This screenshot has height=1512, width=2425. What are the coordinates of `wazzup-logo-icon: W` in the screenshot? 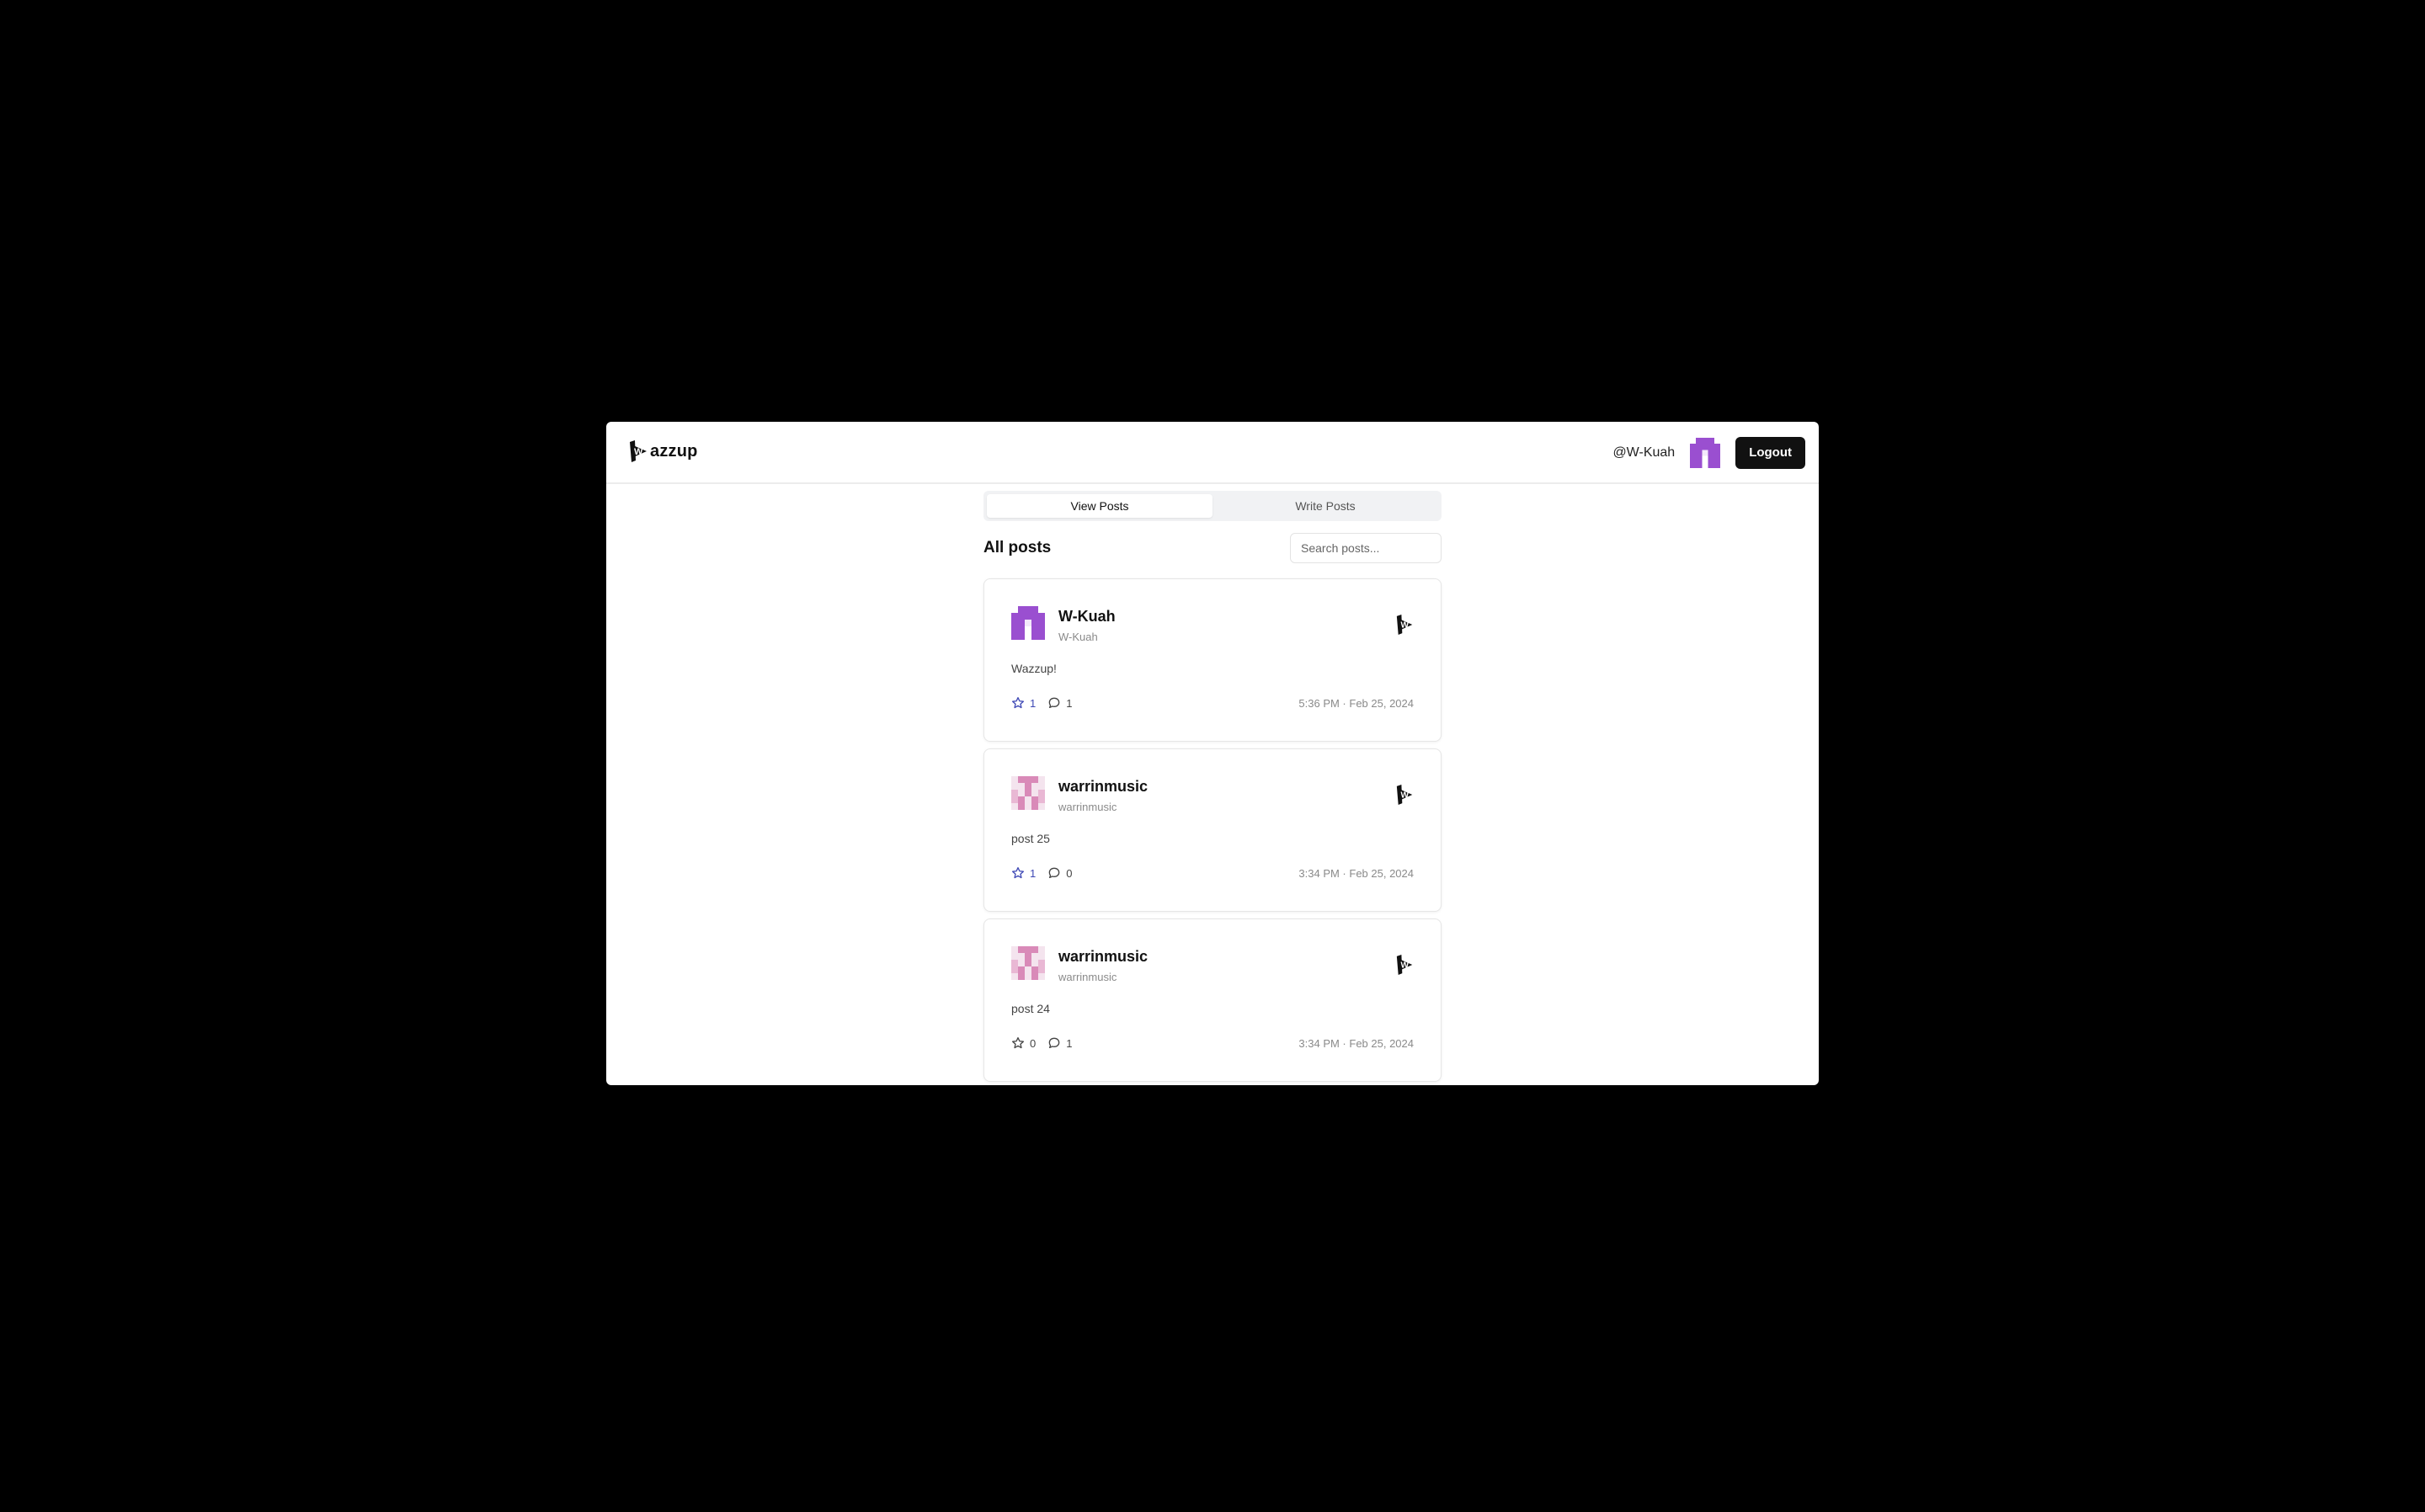 It's located at (638, 451).